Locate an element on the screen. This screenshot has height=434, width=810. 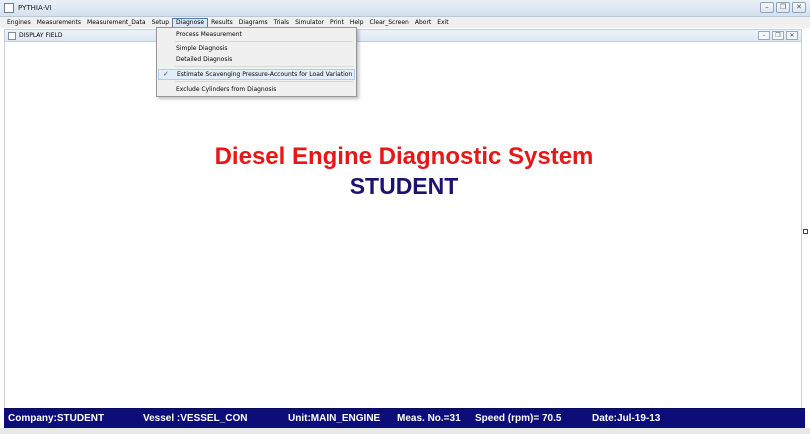
menu-engines: Engines is located at coordinates (19, 23).